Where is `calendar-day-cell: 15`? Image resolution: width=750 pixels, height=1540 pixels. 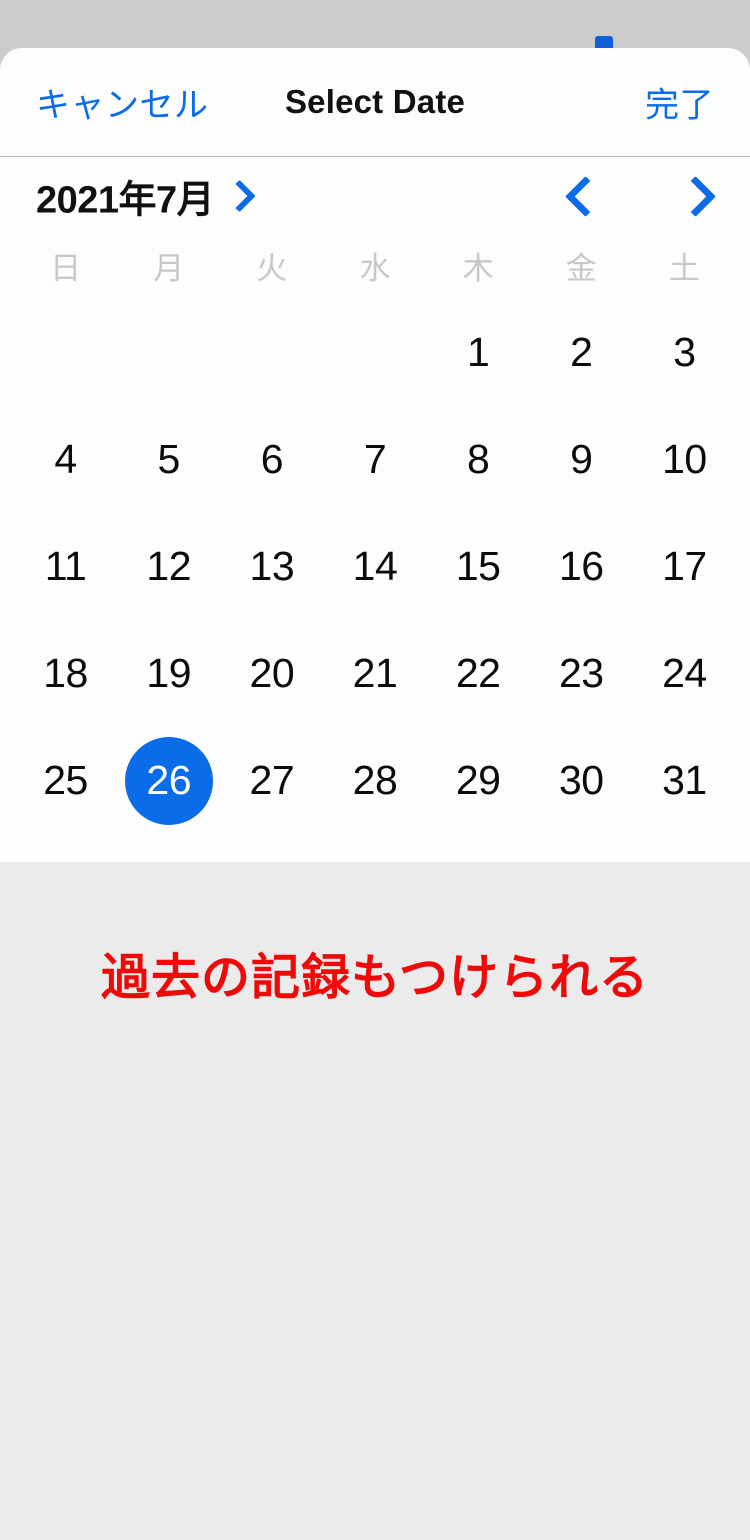
calendar-day-cell: 15 is located at coordinates (478, 566).